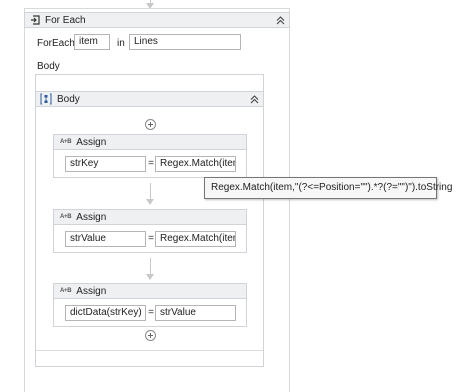  What do you see at coordinates (150, 277) in the screenshot?
I see `connector-2-3-arrow` at bounding box center [150, 277].